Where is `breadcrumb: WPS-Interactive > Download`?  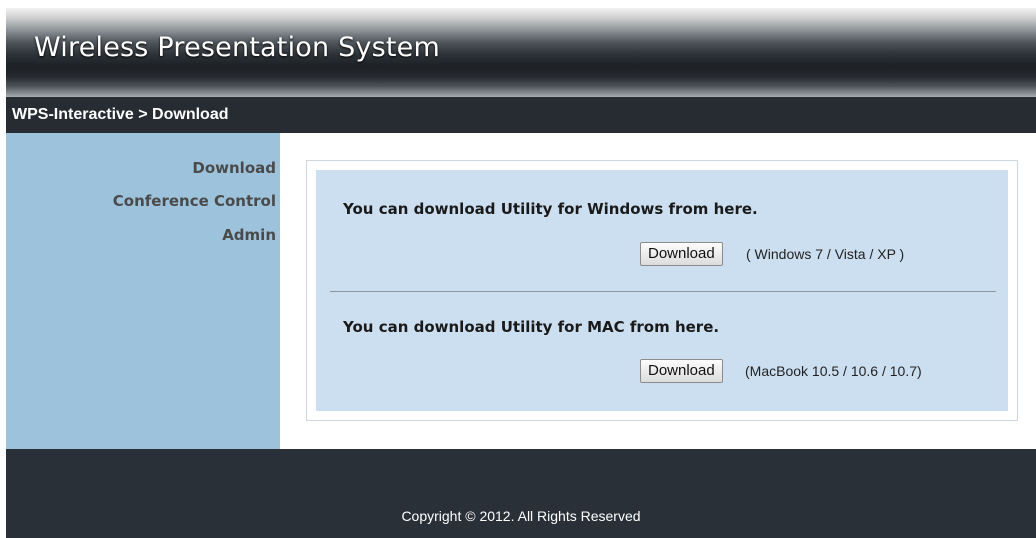
breadcrumb: WPS-Interactive > Download is located at coordinates (120, 114).